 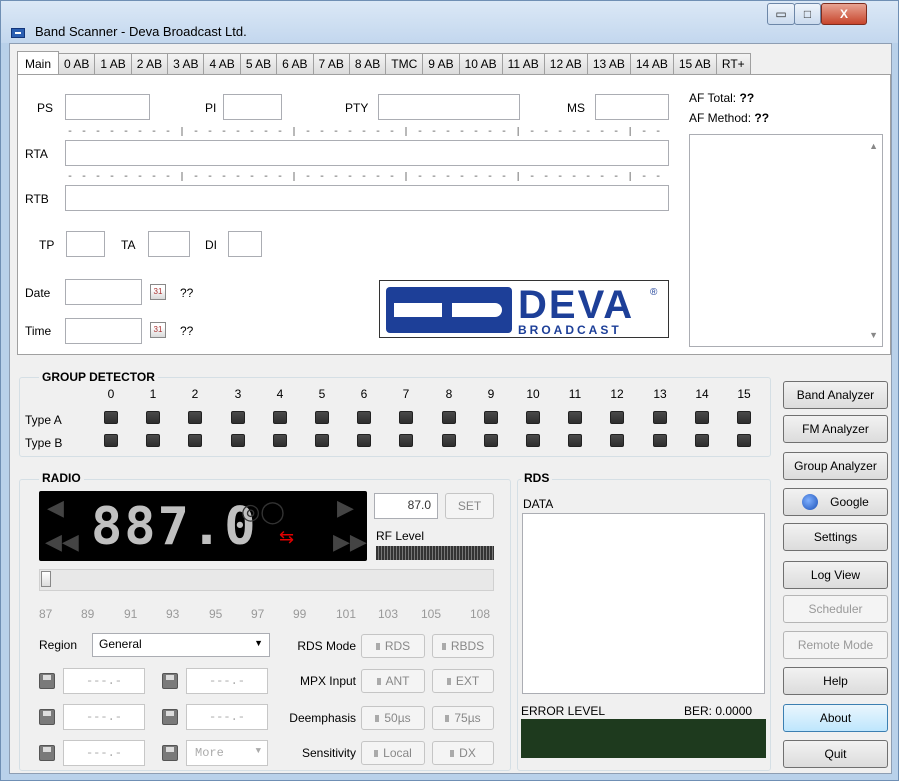 What do you see at coordinates (186, 64) in the screenshot?
I see `tab-3ab: 3 AB` at bounding box center [186, 64].